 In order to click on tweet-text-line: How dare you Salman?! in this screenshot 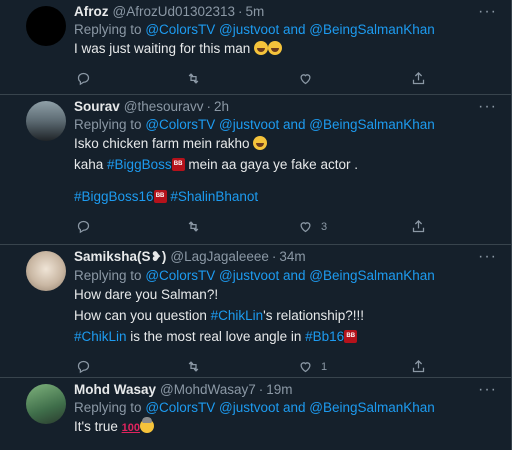, I will do `click(146, 294)`.